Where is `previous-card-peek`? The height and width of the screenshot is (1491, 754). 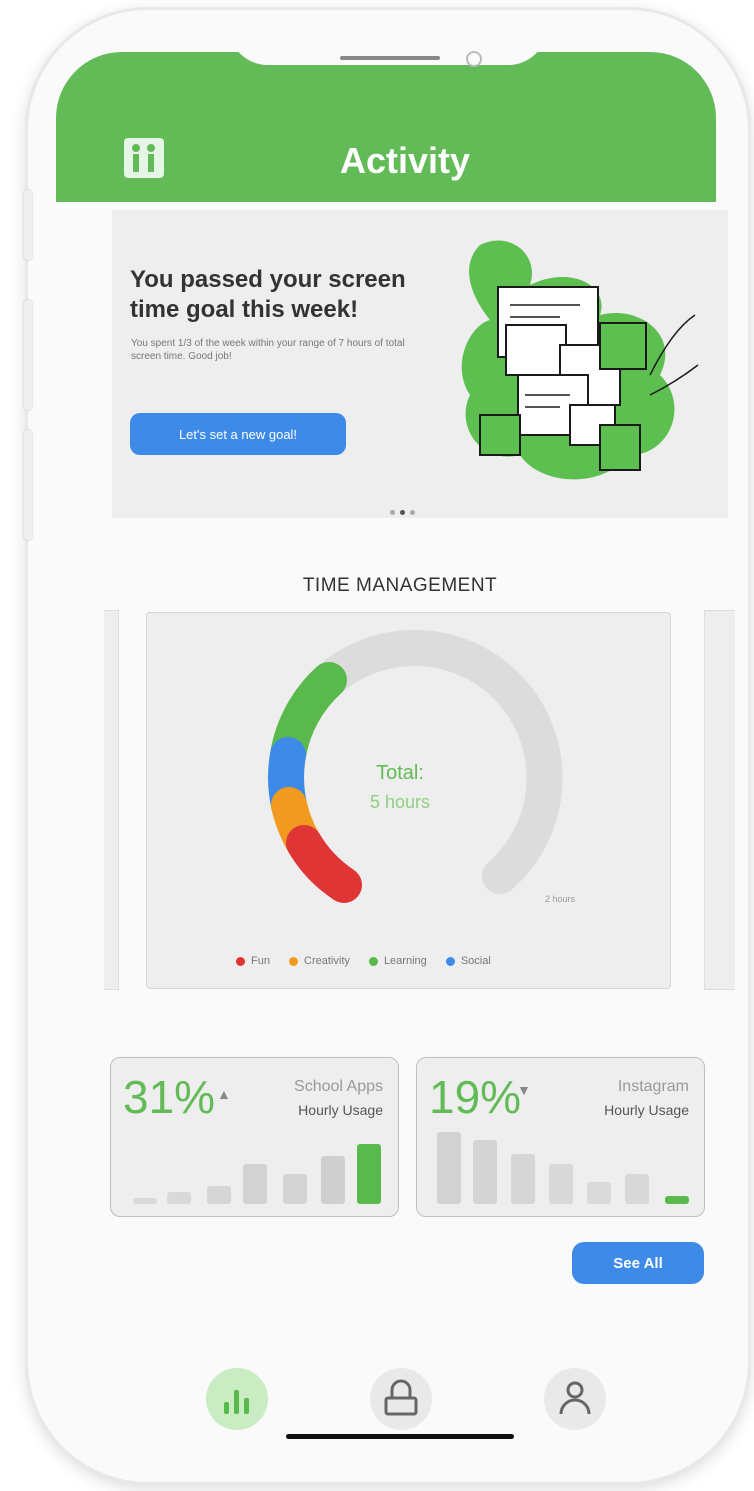
previous-card-peek is located at coordinates (111, 800).